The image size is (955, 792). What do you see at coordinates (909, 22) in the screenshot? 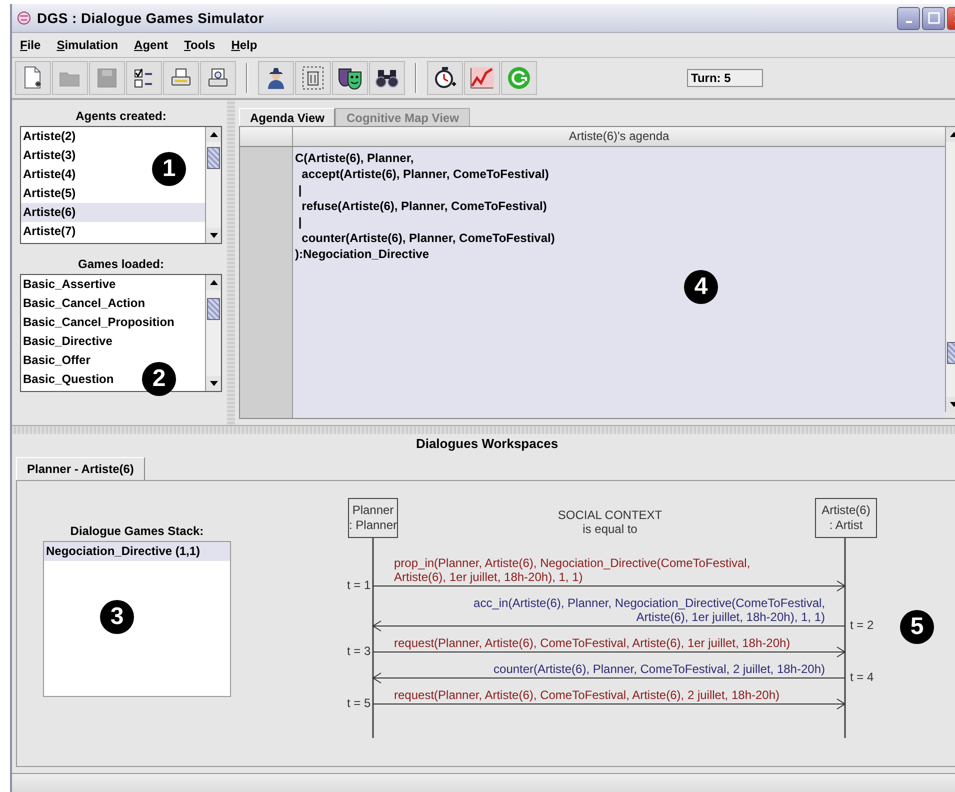
I see `minimize-icon` at bounding box center [909, 22].